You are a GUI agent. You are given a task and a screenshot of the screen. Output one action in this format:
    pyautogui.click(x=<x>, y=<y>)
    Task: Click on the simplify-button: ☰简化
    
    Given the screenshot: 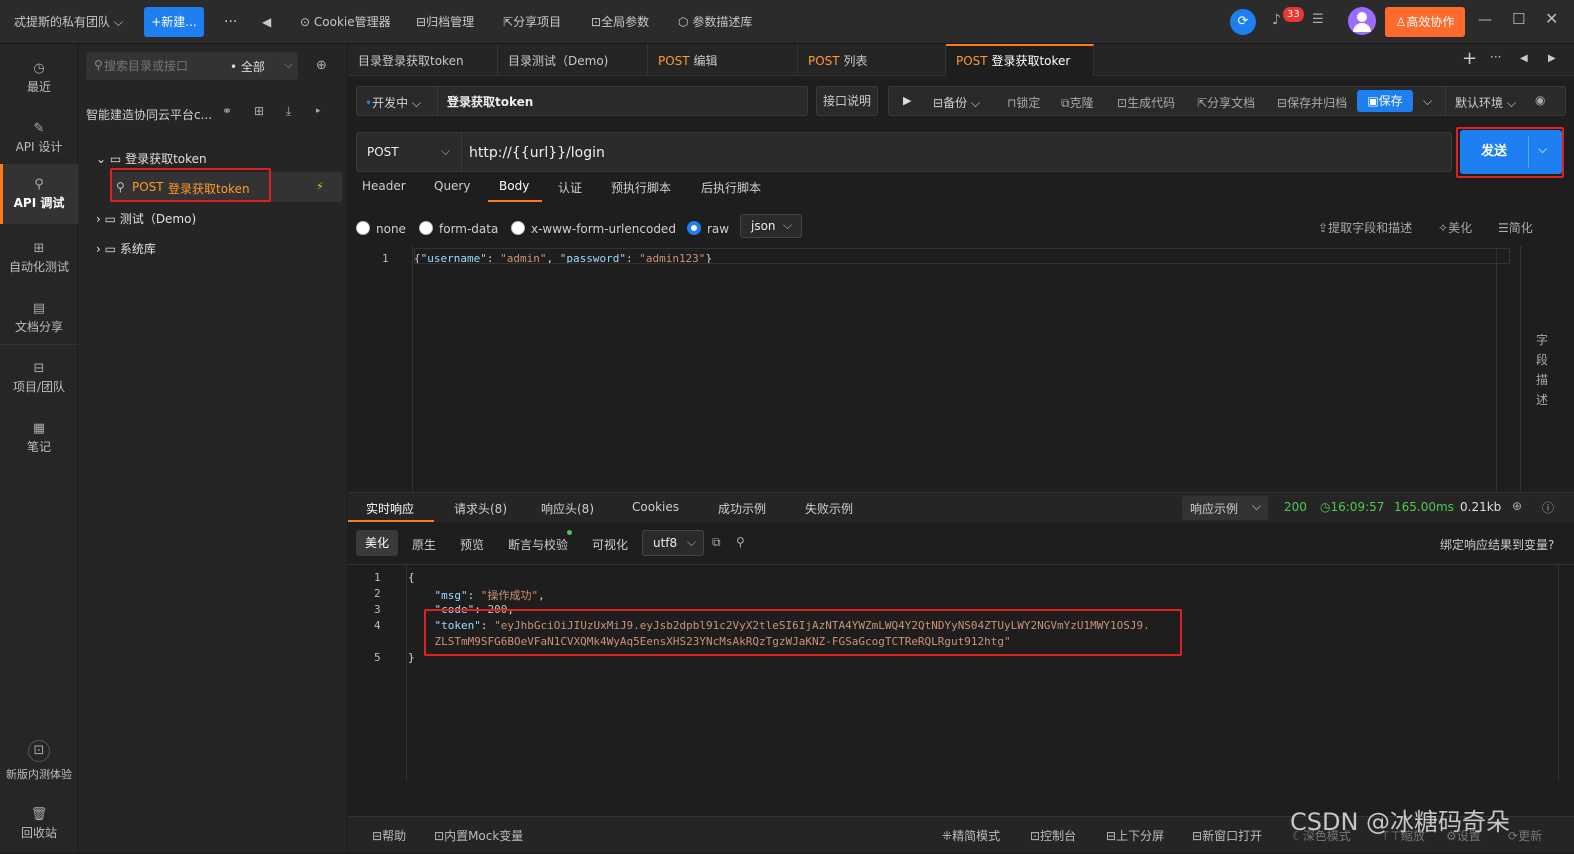 What is the action you would take?
    pyautogui.click(x=1515, y=227)
    